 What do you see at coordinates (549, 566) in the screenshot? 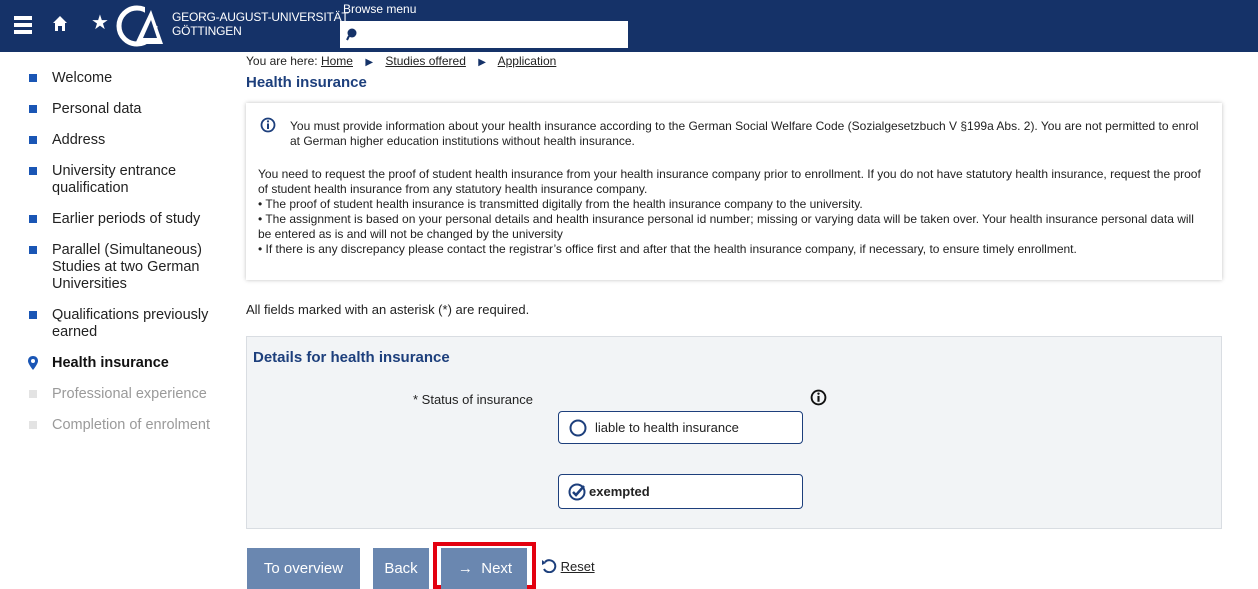
I see `reset-icon` at bounding box center [549, 566].